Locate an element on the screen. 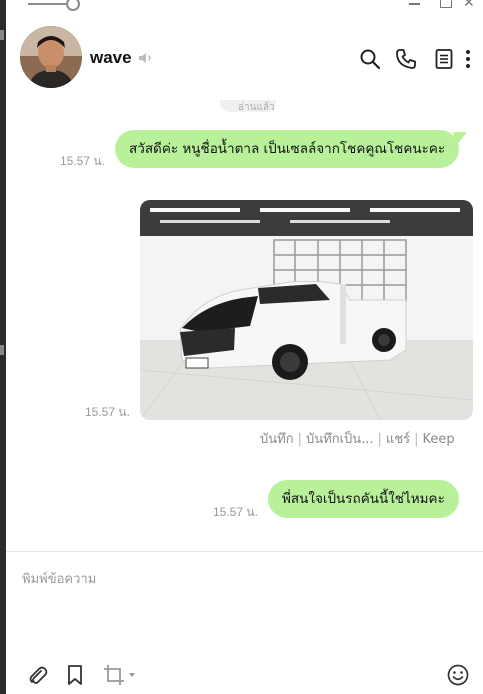  avatar is located at coordinates (51, 57).